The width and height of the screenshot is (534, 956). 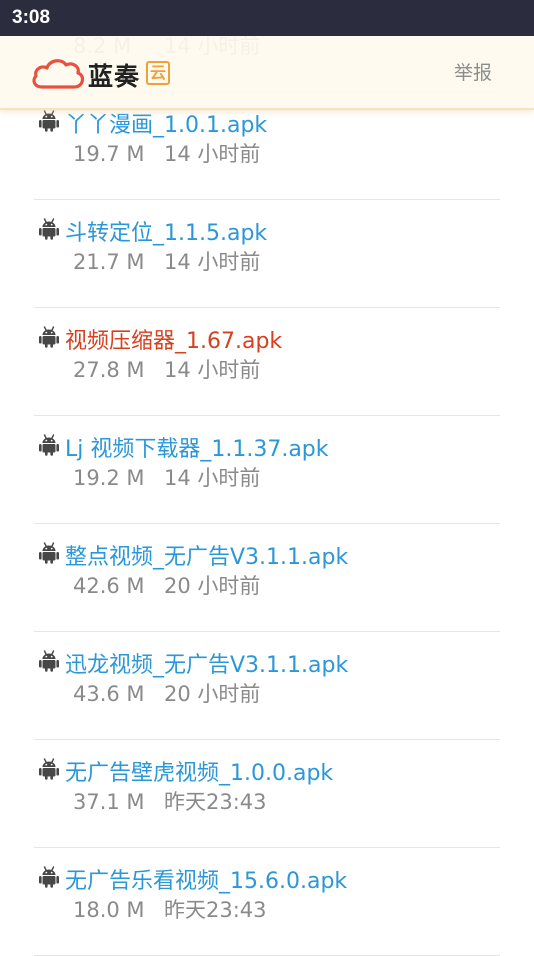 I want to click on file-list-item: 迅龙视频_无广告V3.1.1.apk 43.6 M 20 小时前, so click(x=267, y=686).